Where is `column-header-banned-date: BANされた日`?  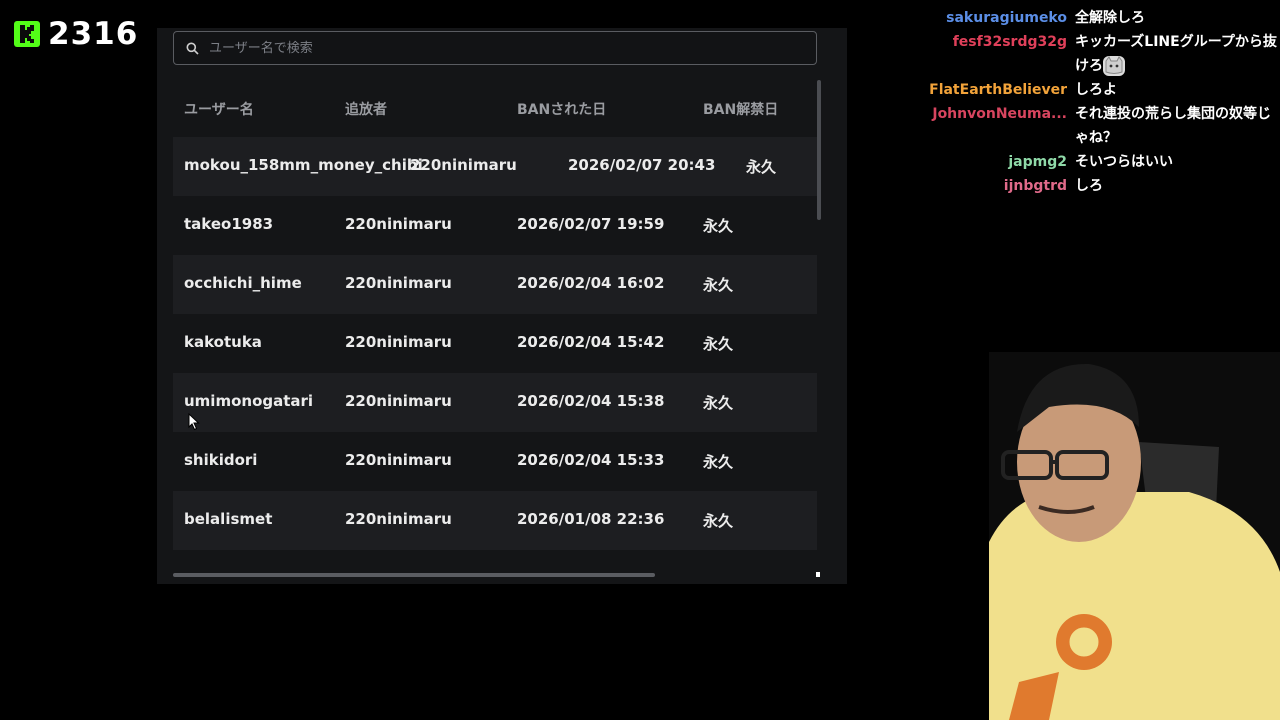 column-header-banned-date: BANされた日 is located at coordinates (561, 109).